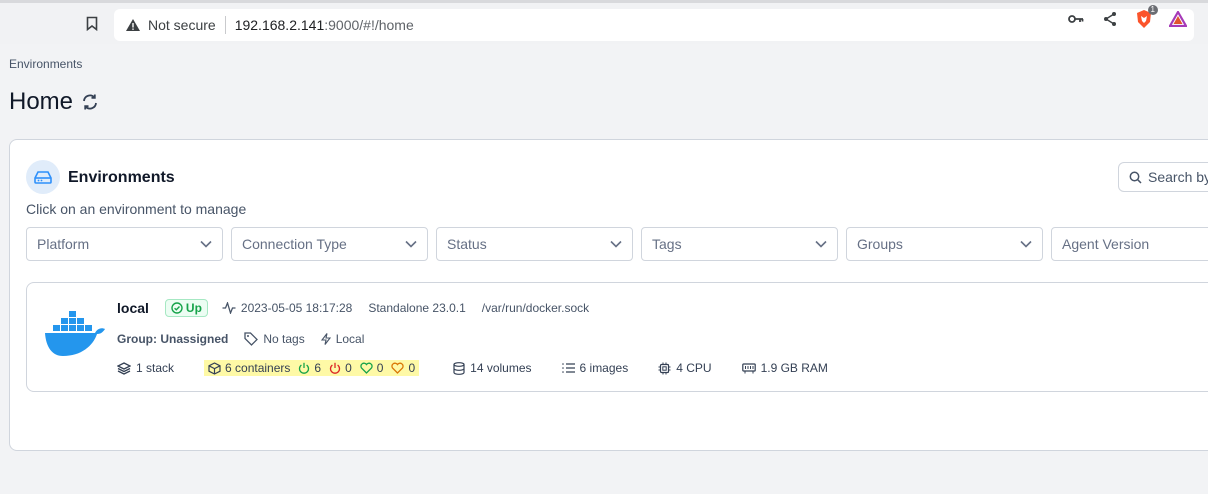  Describe the element at coordinates (667, 244) in the screenshot. I see `filter-label: Tags` at that location.